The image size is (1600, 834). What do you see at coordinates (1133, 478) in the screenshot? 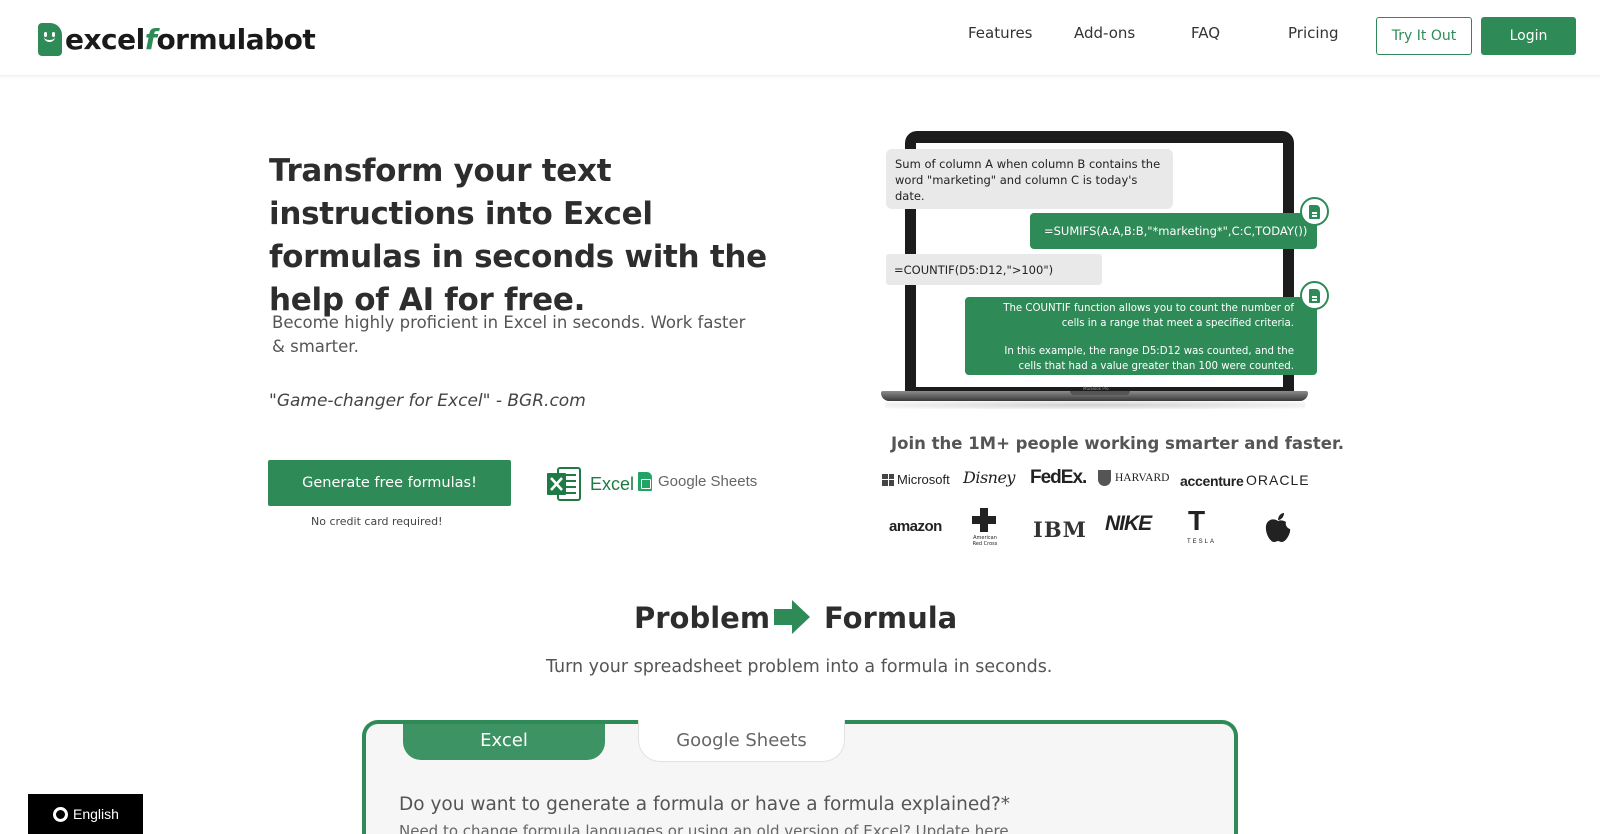
I see `harvard-logo: HARVARD` at bounding box center [1133, 478].